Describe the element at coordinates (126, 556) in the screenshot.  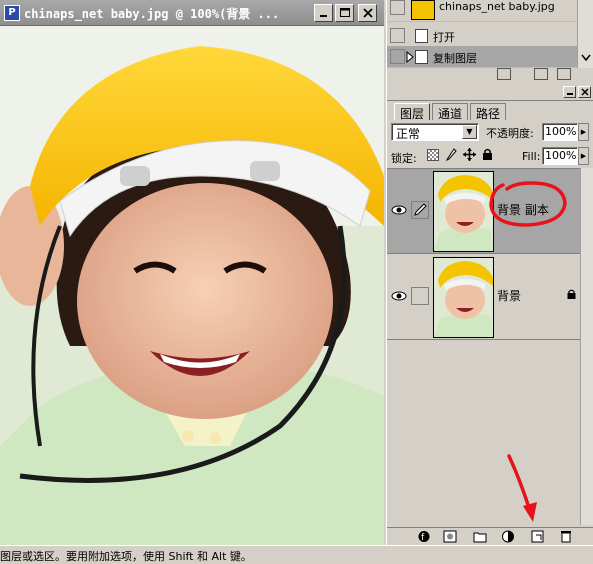
I see `status-text: 图层或选区。要用附加选项，使用 Shift 和 Alt 键。` at that location.